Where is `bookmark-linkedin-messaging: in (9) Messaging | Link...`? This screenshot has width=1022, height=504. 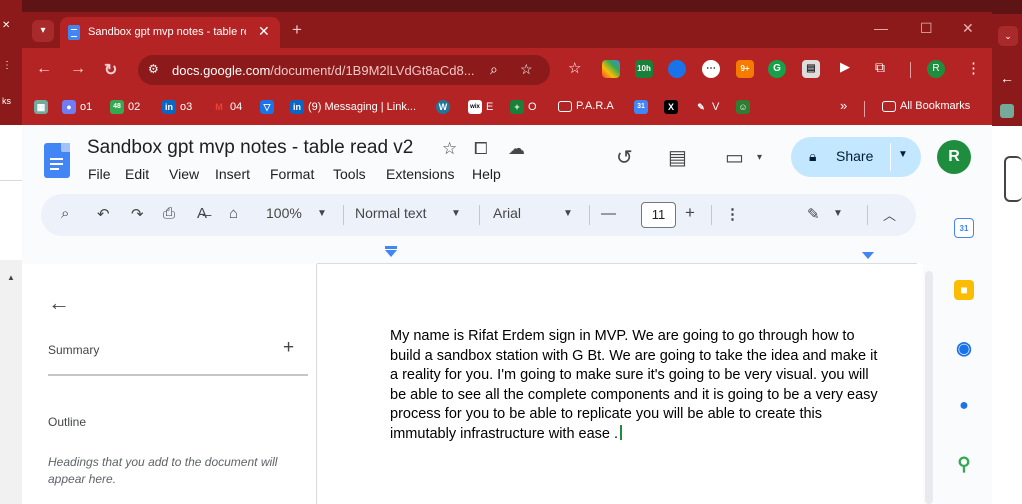 bookmark-linkedin-messaging: in (9) Messaging | Link... is located at coordinates (353, 109).